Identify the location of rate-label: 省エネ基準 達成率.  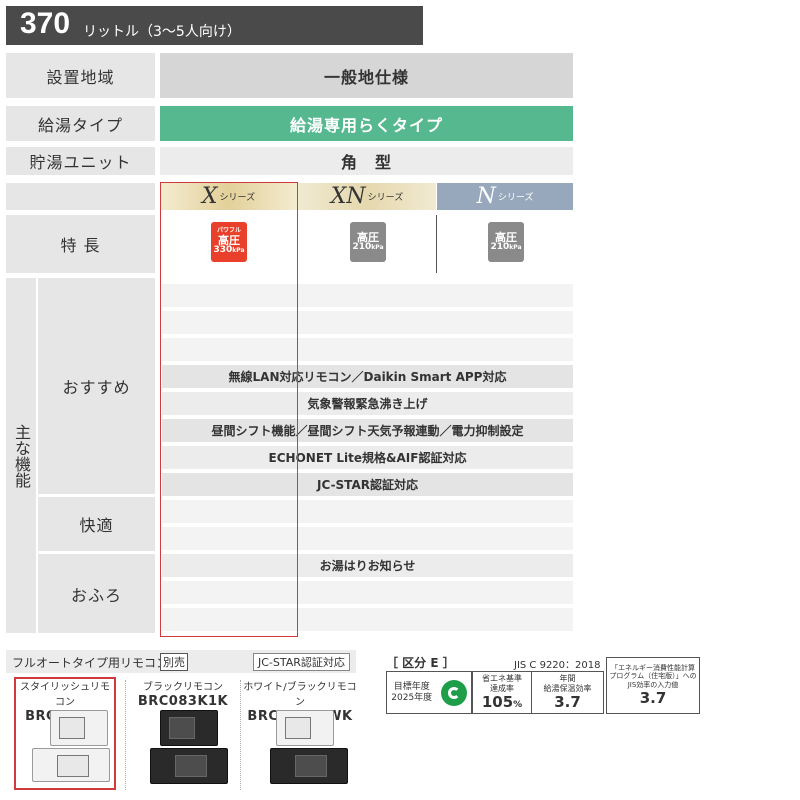
(502, 683).